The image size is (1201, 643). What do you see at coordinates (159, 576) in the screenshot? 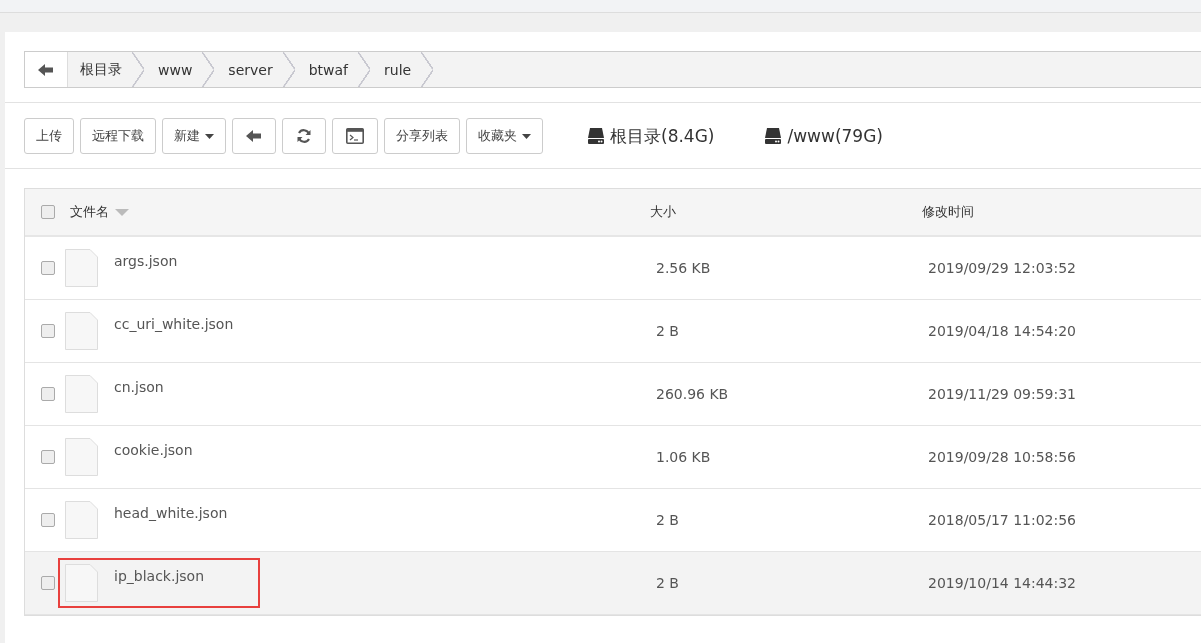
I see `file-name: ip_black.json` at bounding box center [159, 576].